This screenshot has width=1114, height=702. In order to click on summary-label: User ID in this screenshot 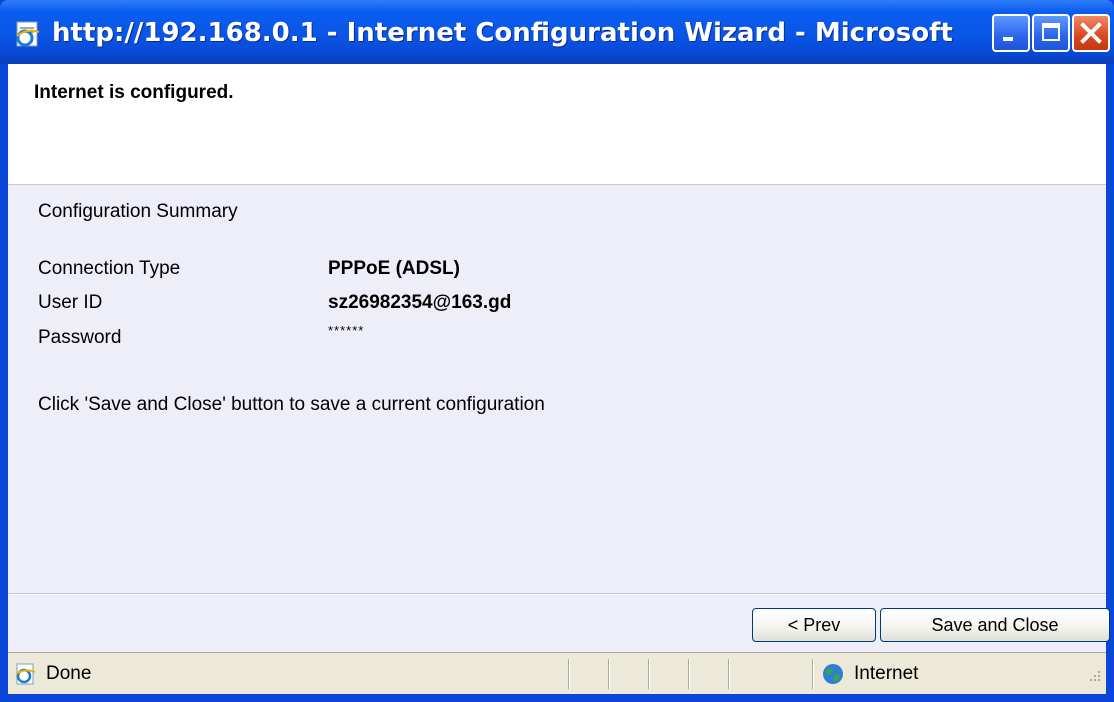, I will do `click(70, 302)`.